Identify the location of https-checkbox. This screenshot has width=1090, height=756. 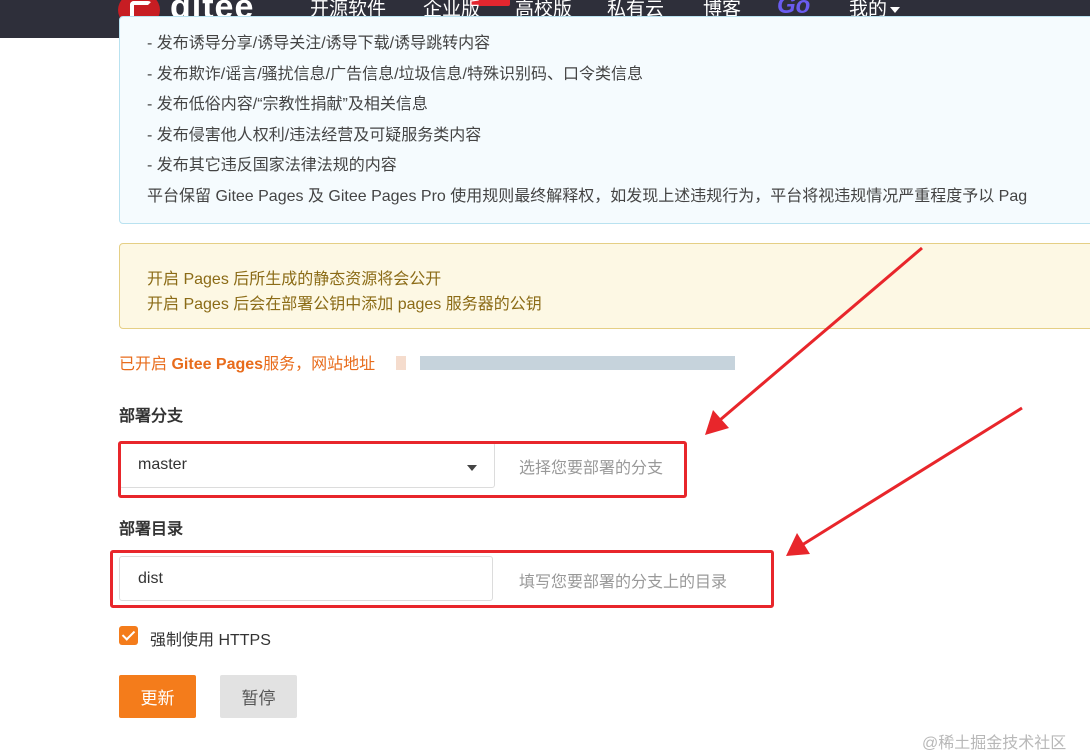
(128, 635).